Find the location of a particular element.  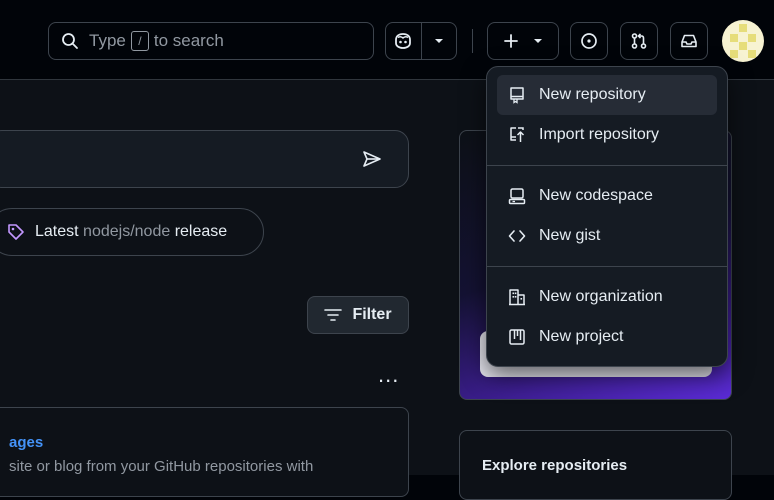

menu-item-new-codespace: New codespace is located at coordinates (607, 196).